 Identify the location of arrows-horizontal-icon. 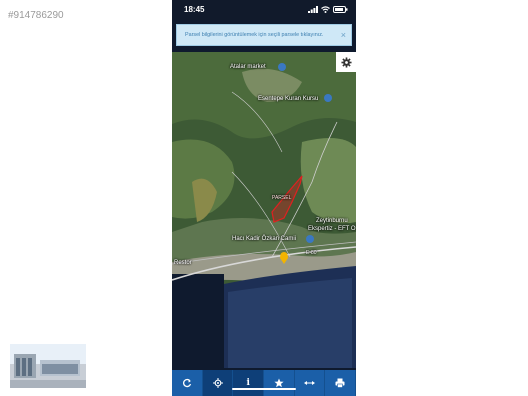
(310, 383).